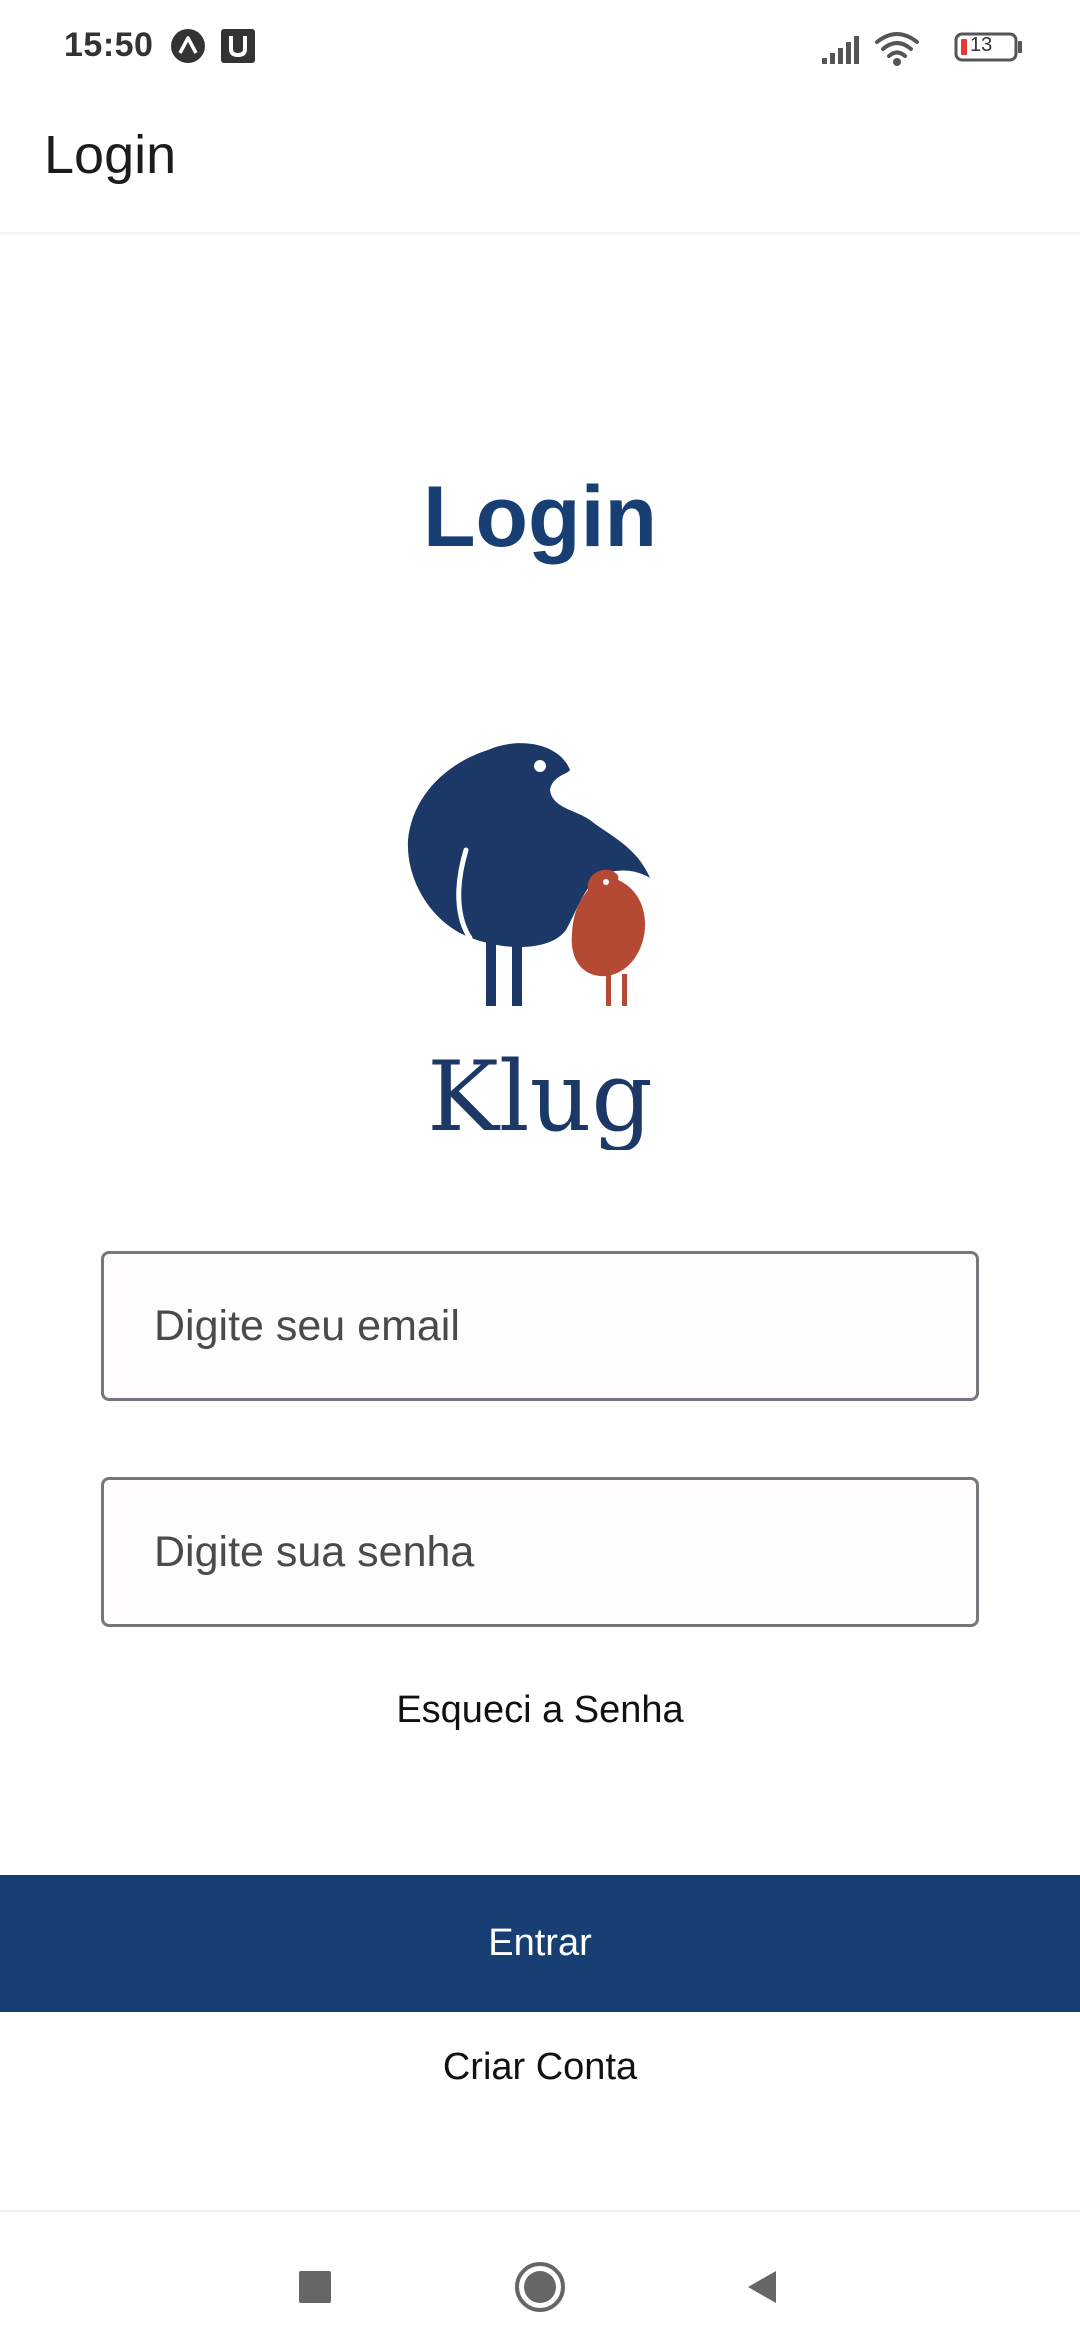 This screenshot has width=1080, height=2342. I want to click on status-time: 15:50, so click(109, 45).